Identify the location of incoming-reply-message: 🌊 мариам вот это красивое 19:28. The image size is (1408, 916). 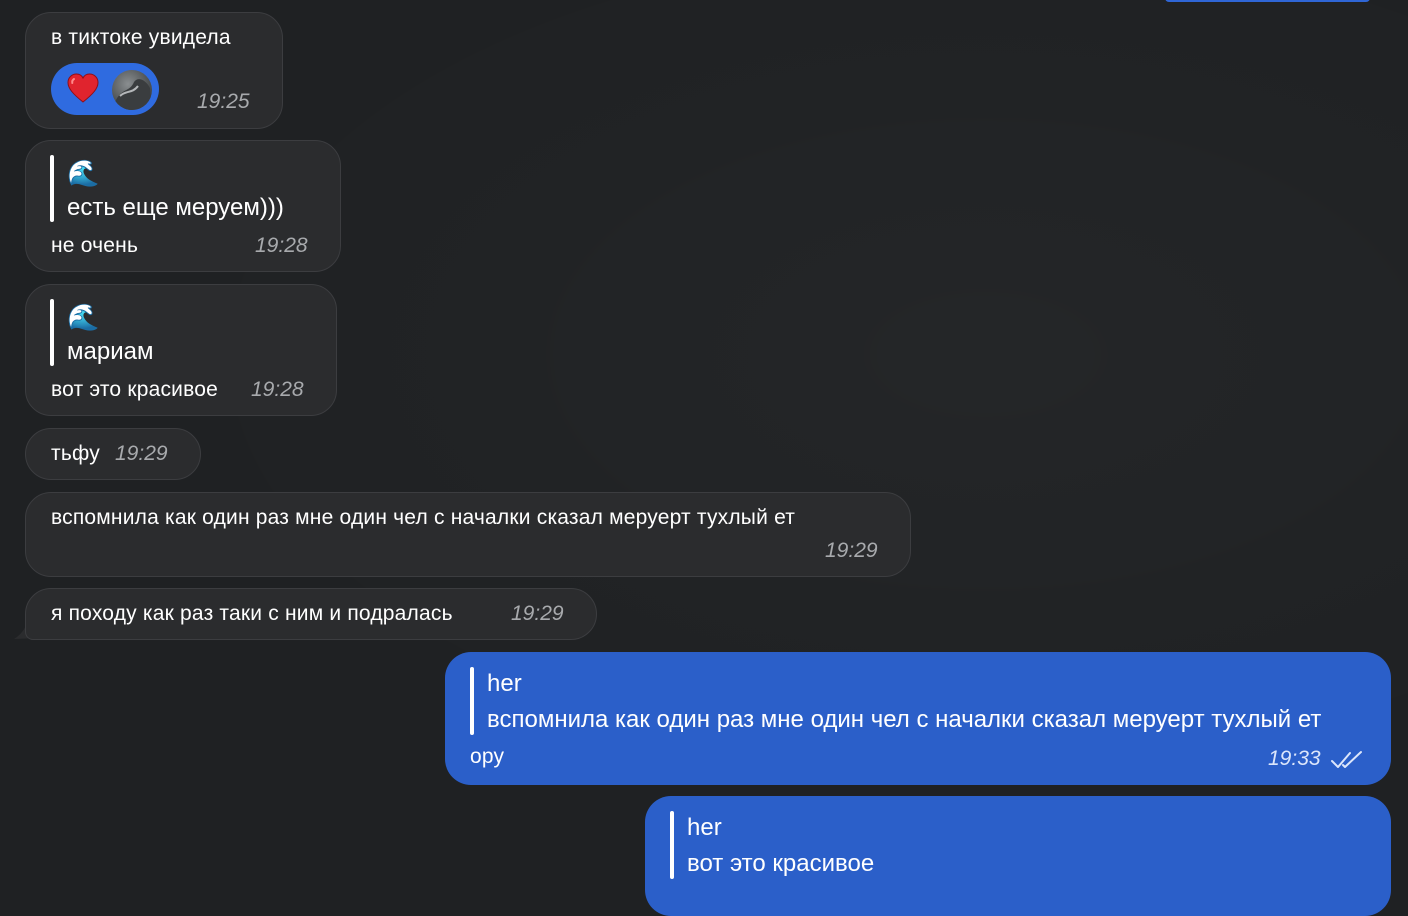
(181, 350).